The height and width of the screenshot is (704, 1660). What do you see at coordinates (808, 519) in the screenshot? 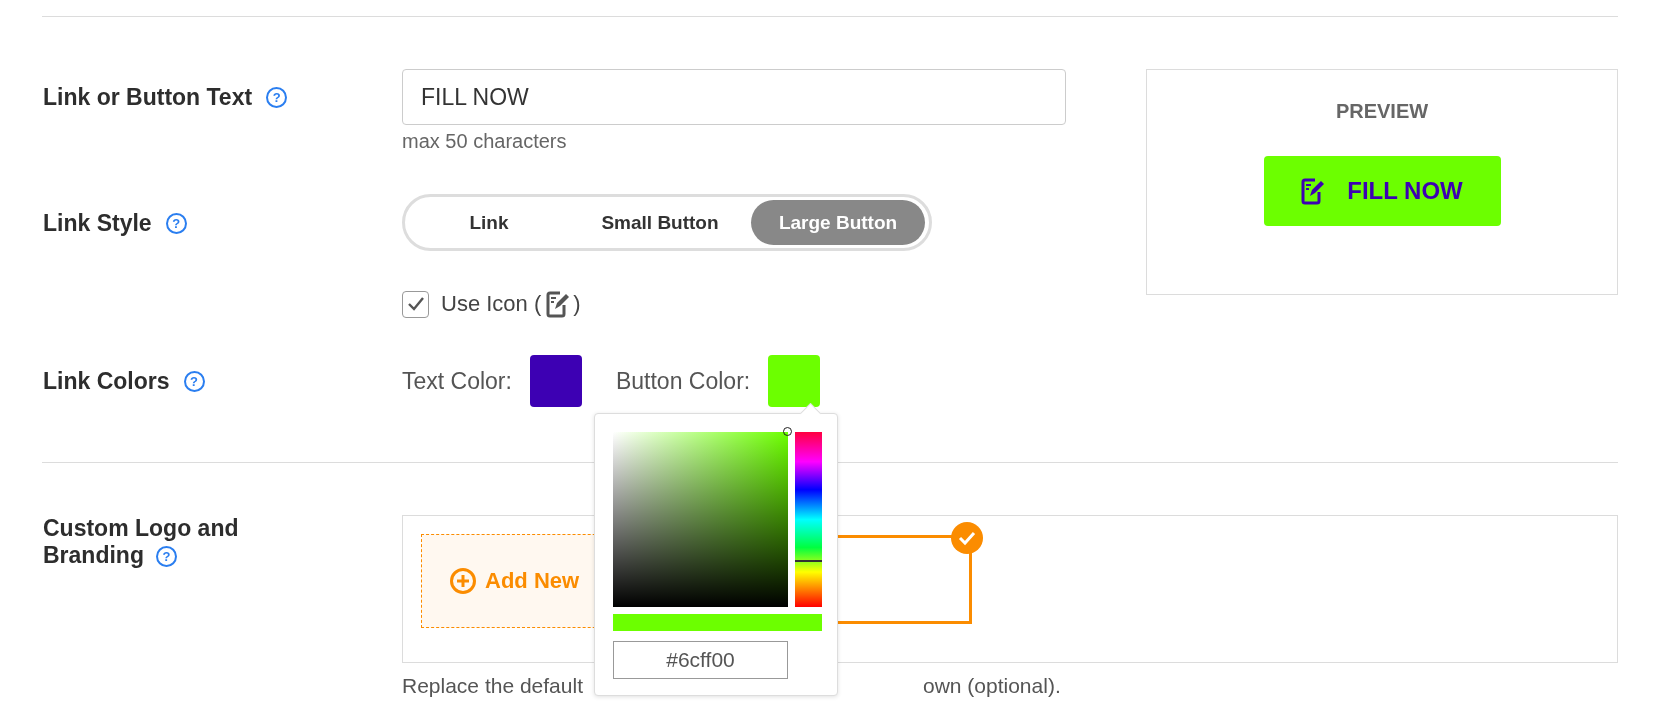
I see `hue-slider` at bounding box center [808, 519].